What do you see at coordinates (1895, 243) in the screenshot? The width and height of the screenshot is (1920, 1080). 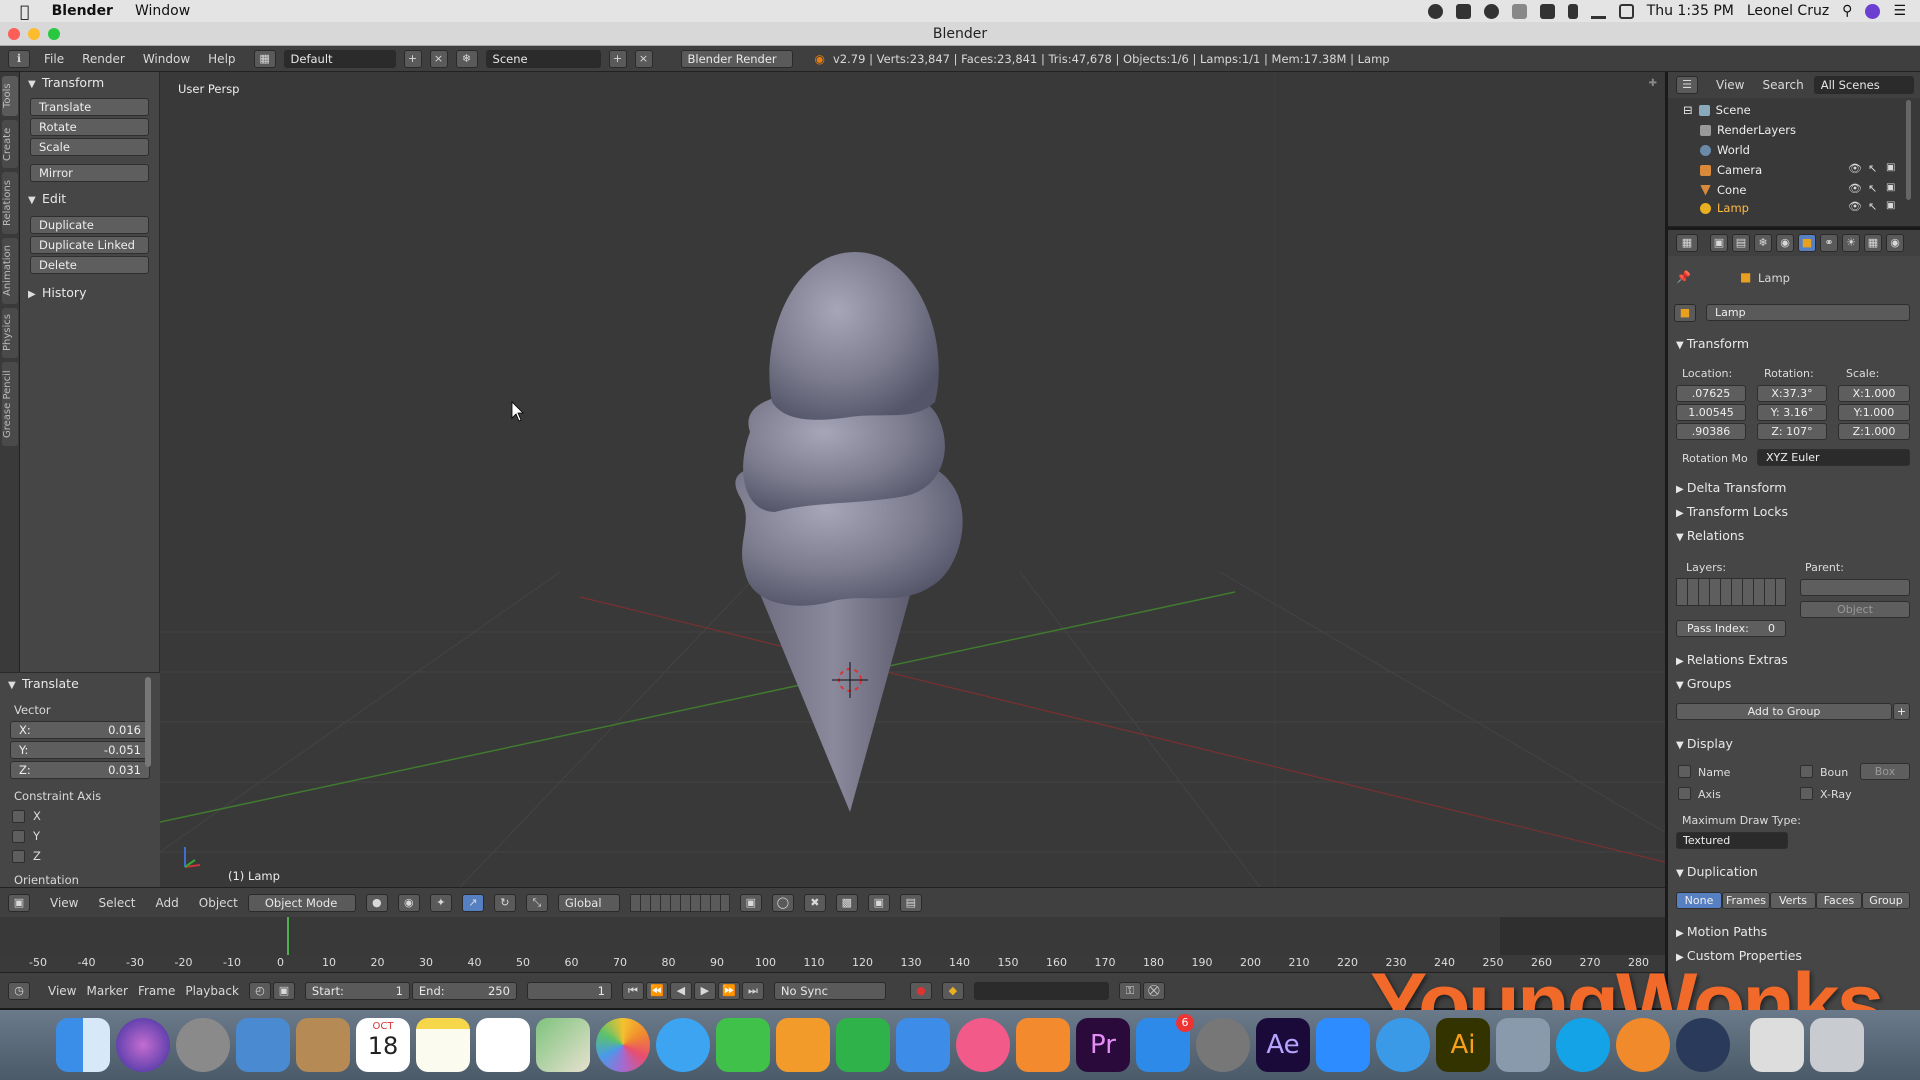 I see `physics-context-icon: ◉` at bounding box center [1895, 243].